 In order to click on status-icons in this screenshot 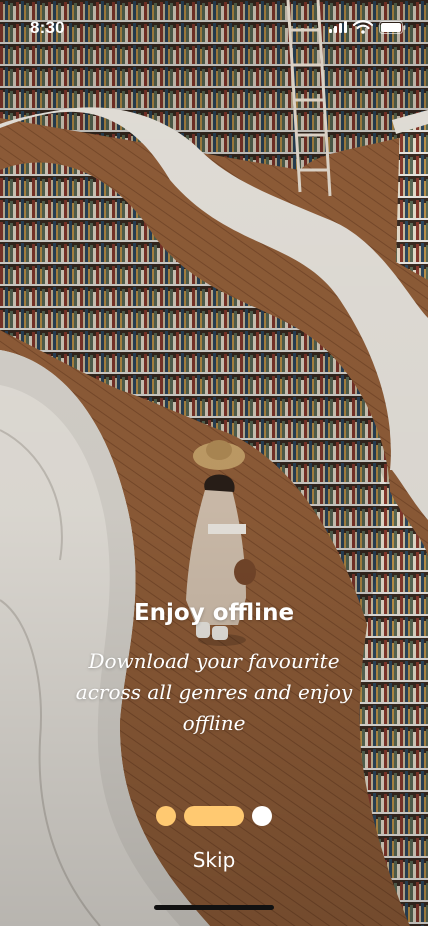, I will do `click(367, 27)`.